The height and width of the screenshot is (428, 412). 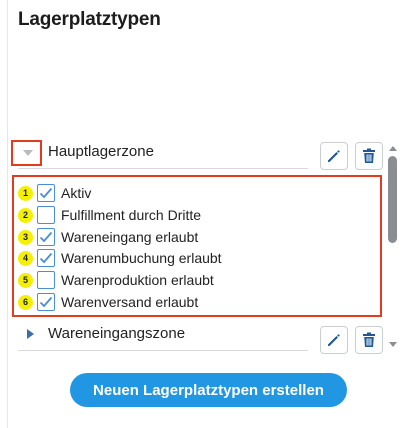 I want to click on create-lagerplatztyp-button: Neuen Lagerplatztypen erstellen, so click(x=208, y=390).